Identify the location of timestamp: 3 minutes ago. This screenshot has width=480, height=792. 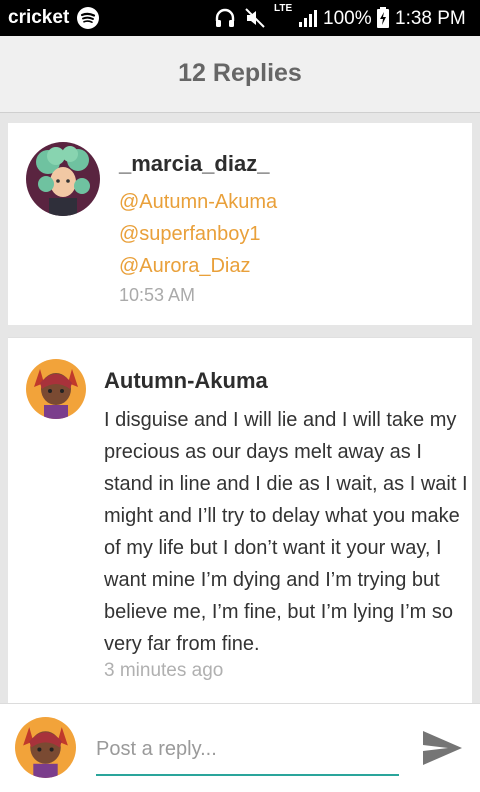
(164, 670).